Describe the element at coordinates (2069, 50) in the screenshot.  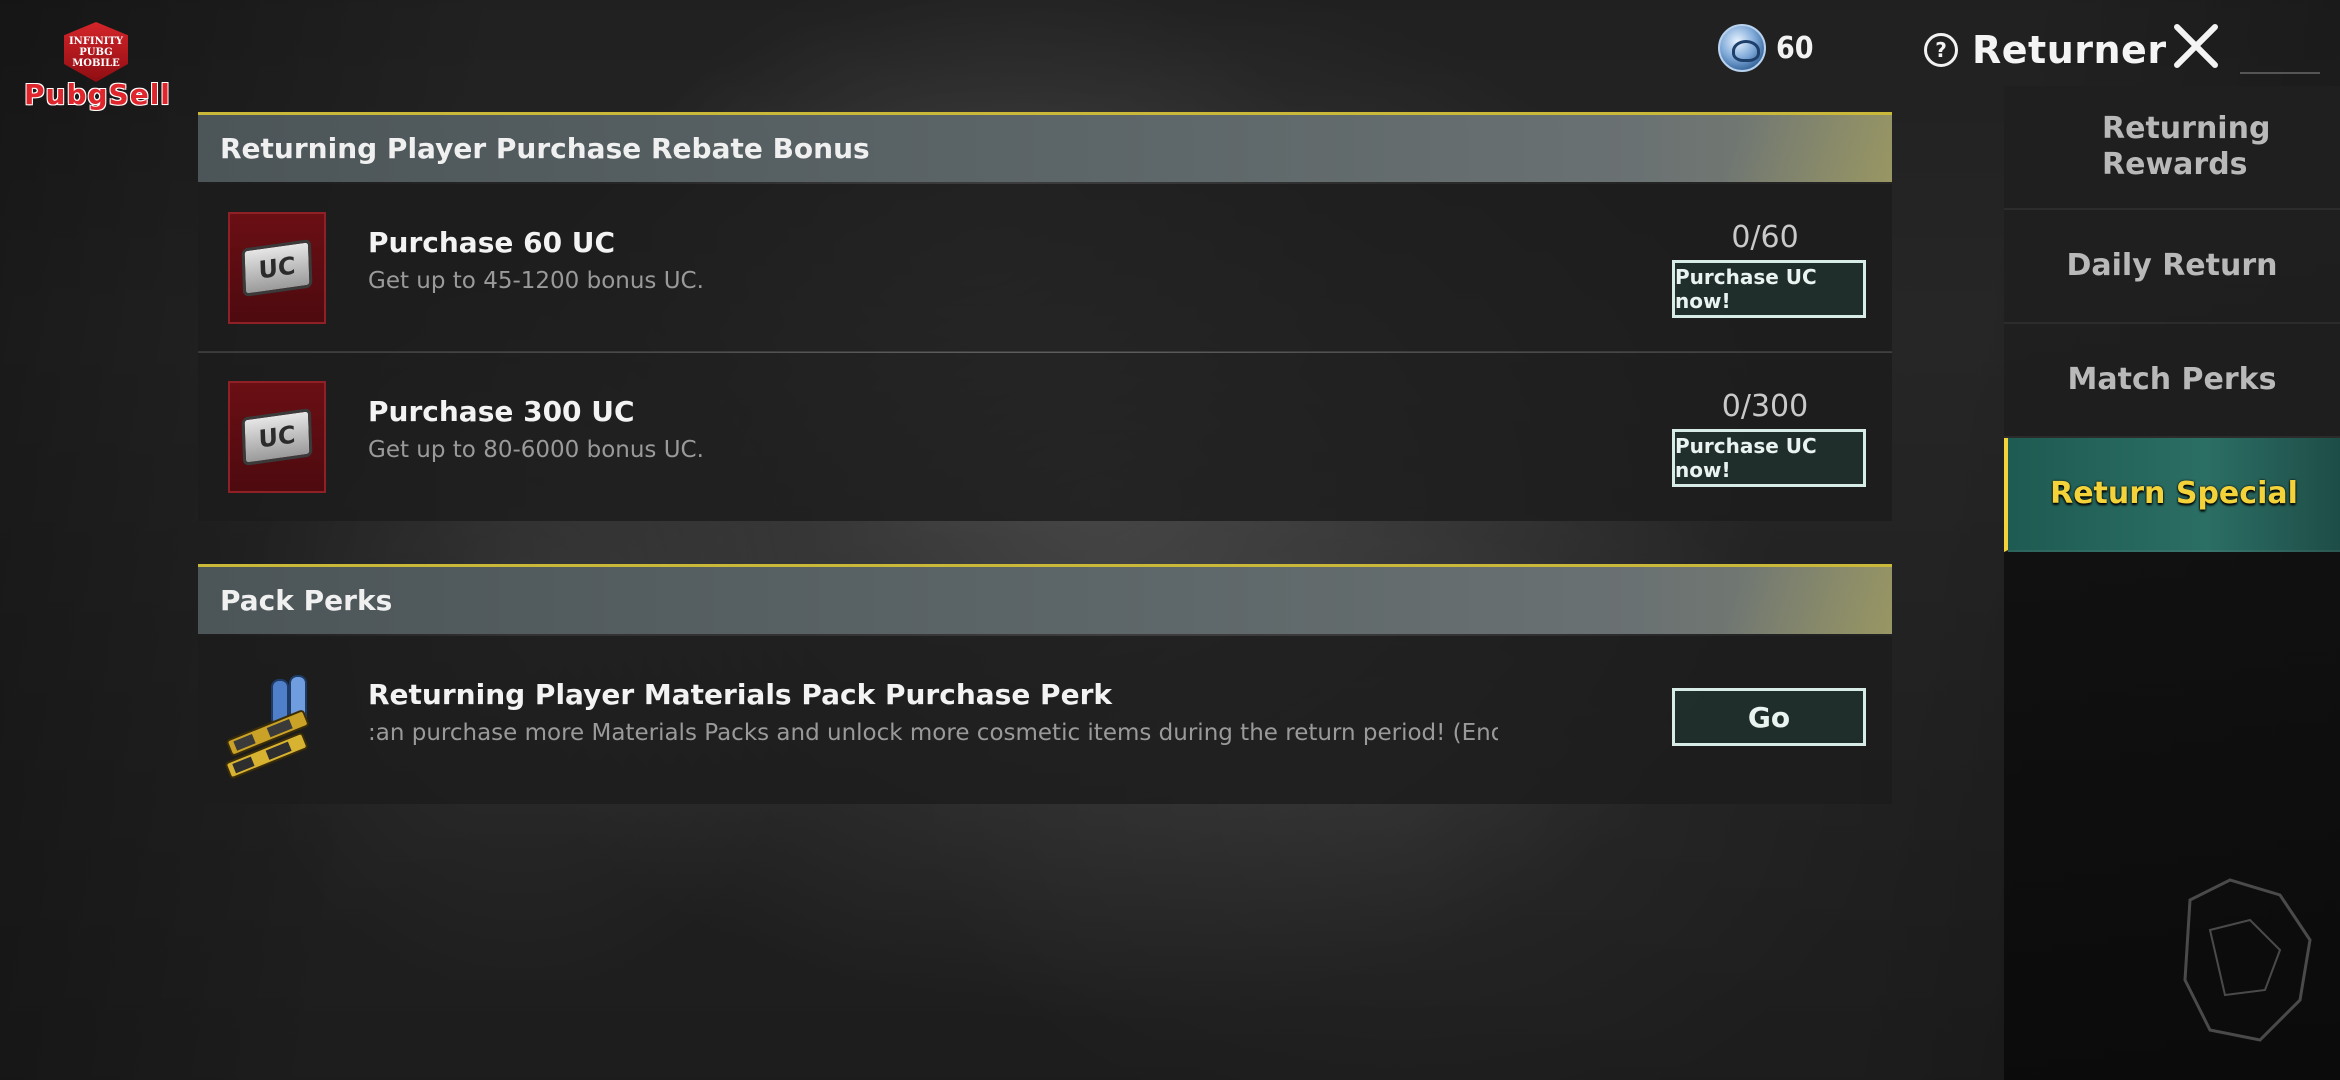
I see `page-title: Returner` at that location.